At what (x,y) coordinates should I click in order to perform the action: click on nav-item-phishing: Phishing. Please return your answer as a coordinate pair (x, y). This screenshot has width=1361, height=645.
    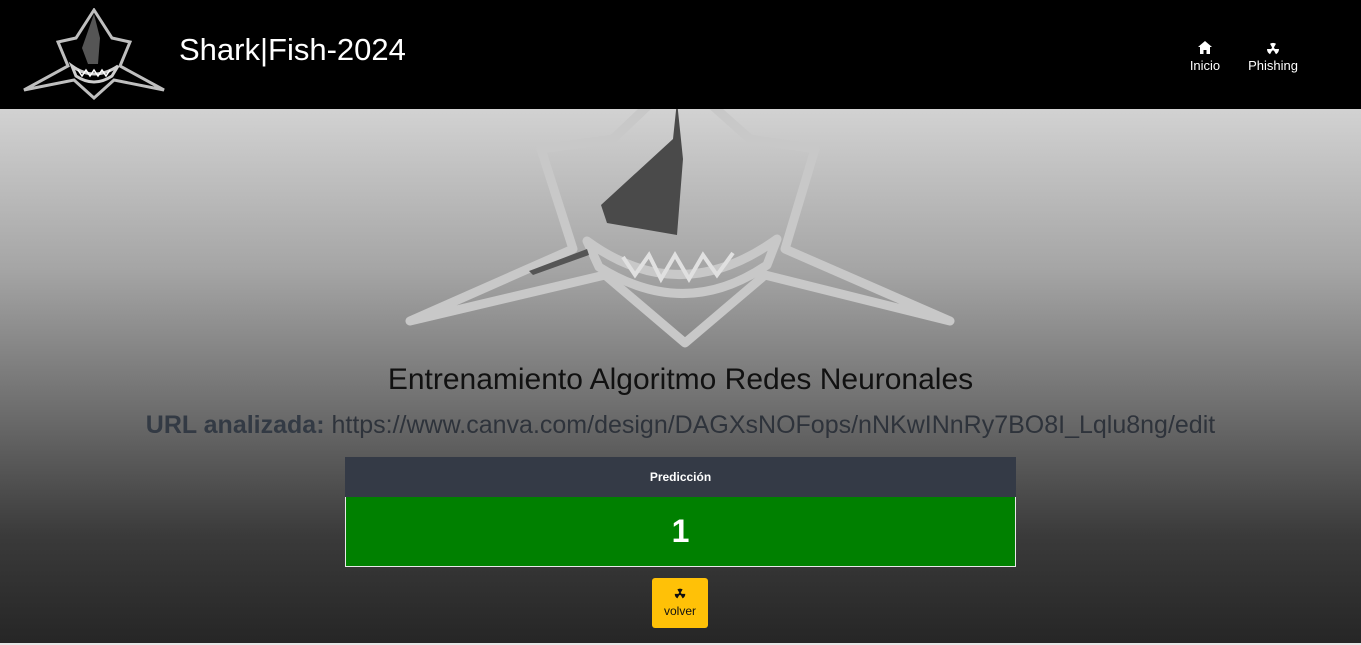
    Looking at the image, I should click on (1273, 60).